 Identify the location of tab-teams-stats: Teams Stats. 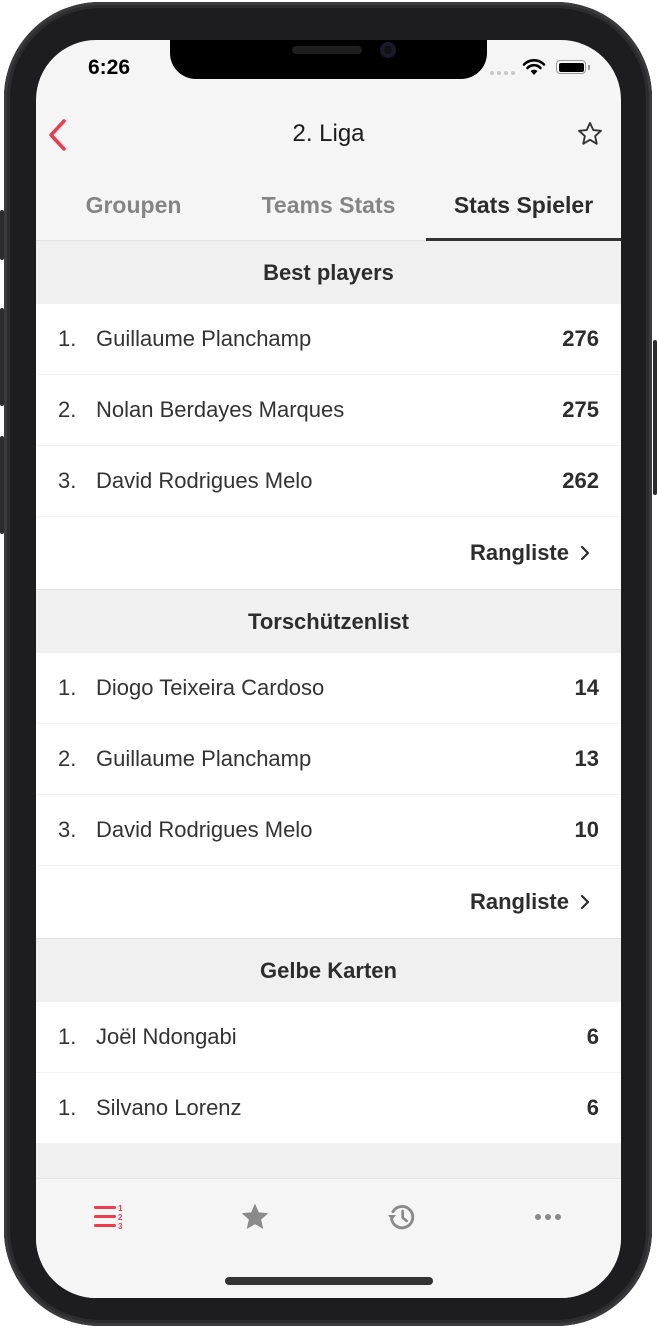
(328, 210).